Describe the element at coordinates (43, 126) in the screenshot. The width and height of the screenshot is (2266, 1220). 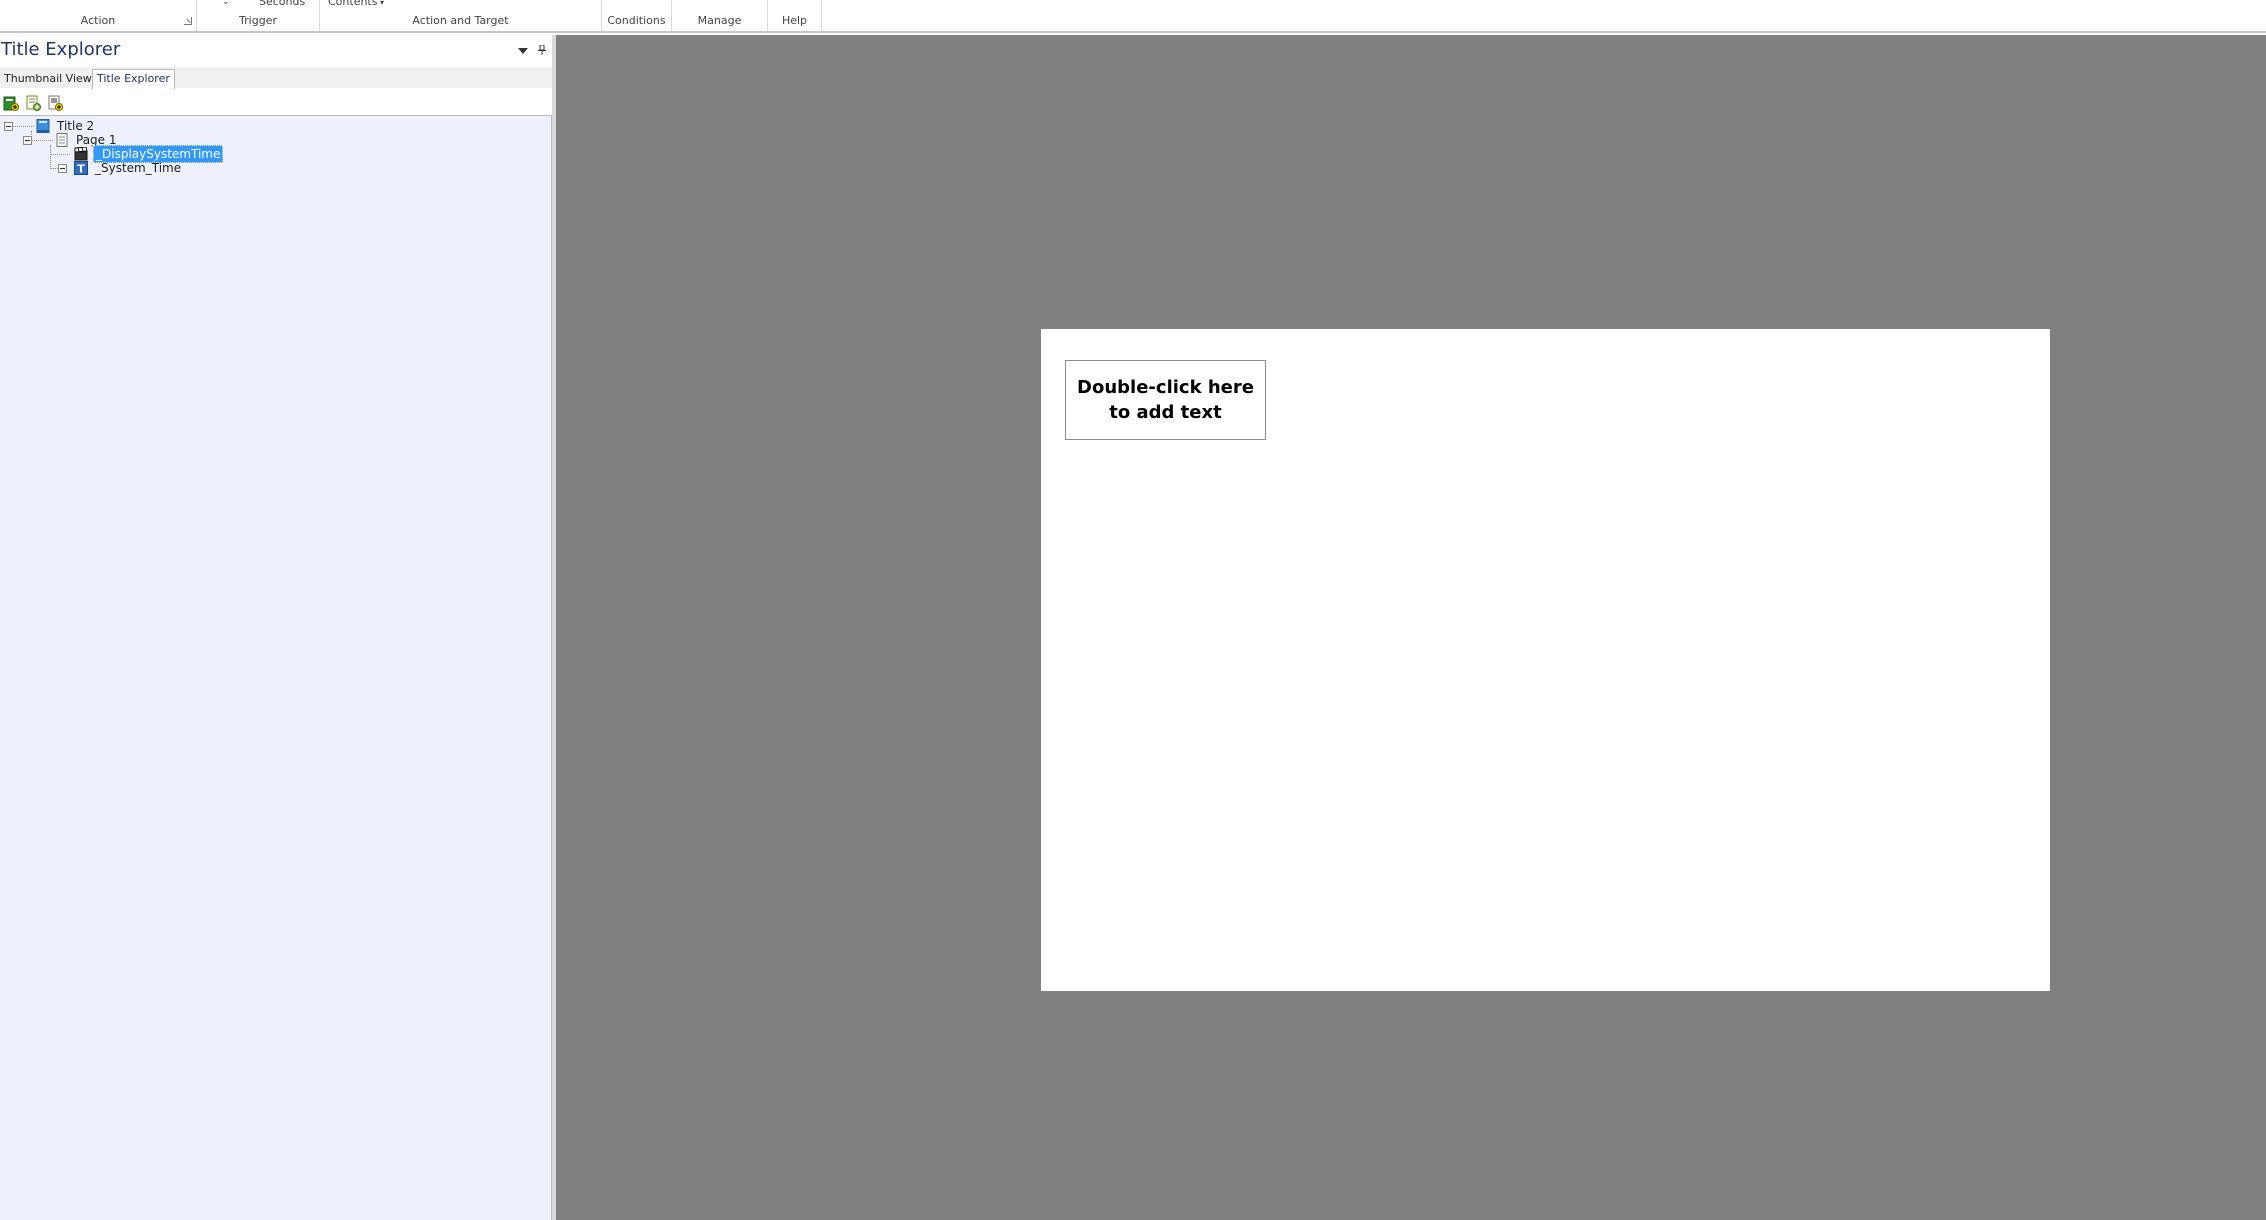
I see `title-book-icon` at that location.